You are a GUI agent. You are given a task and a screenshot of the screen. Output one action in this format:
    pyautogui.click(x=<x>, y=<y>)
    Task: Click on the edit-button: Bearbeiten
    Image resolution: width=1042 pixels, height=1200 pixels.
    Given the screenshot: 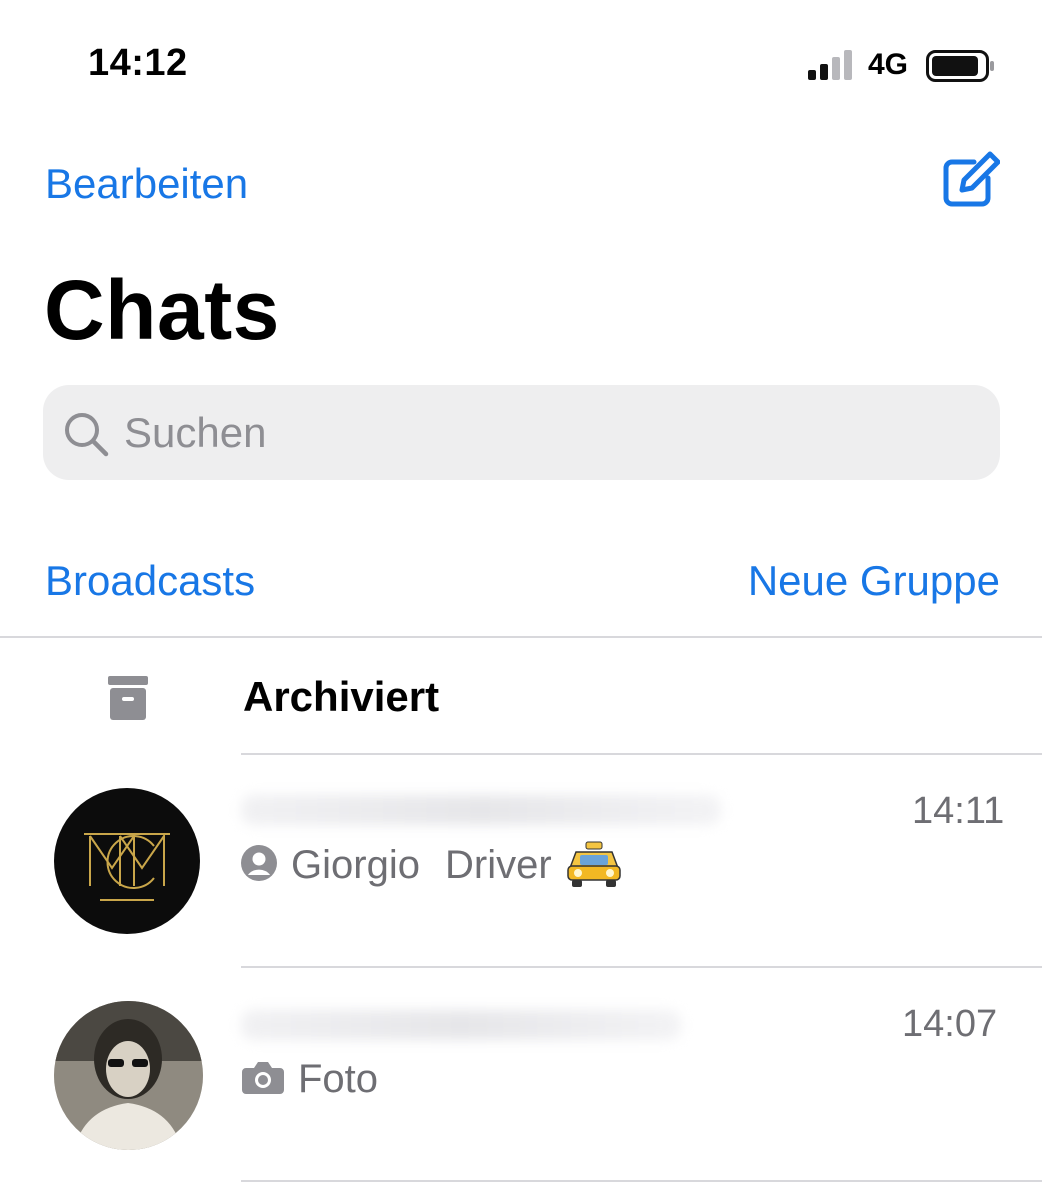 What is the action you would take?
    pyautogui.click(x=146, y=184)
    